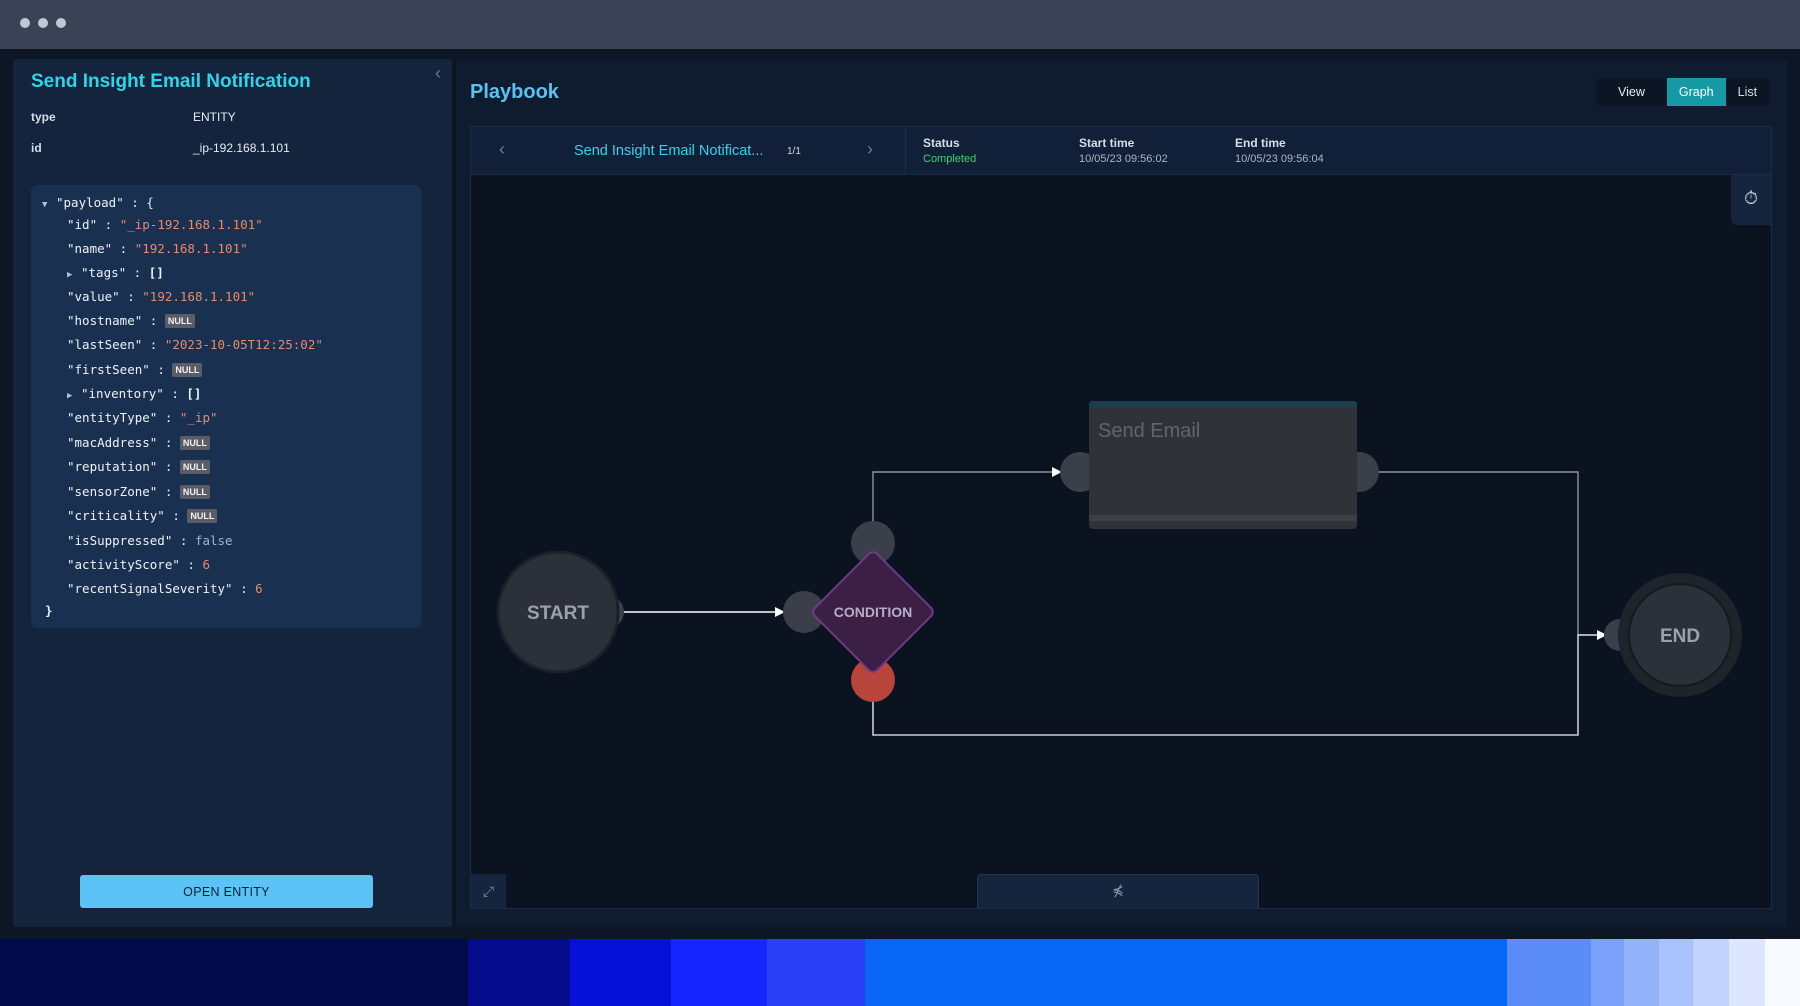 The image size is (1800, 1006). I want to click on status-label: Status, so click(941, 143).